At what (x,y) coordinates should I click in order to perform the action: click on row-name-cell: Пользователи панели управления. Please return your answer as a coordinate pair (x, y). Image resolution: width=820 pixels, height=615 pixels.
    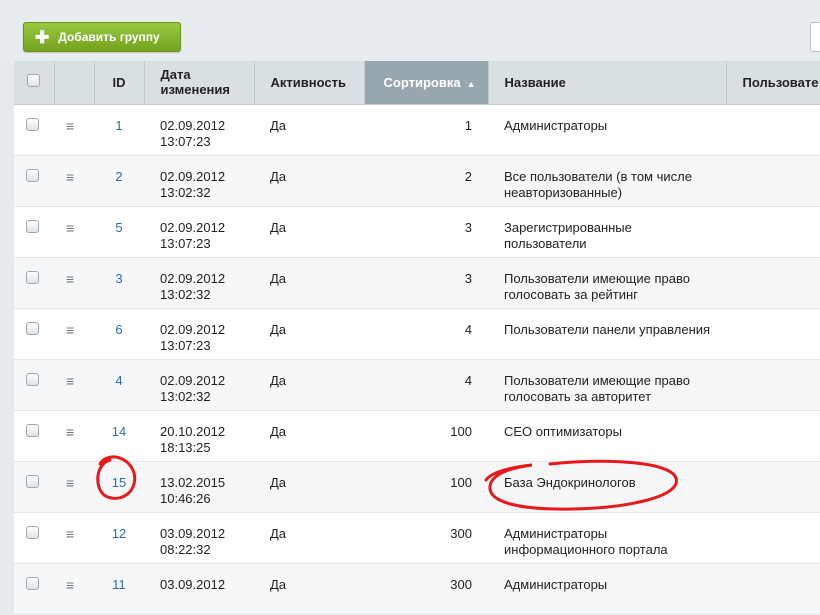
    Looking at the image, I should click on (607, 334).